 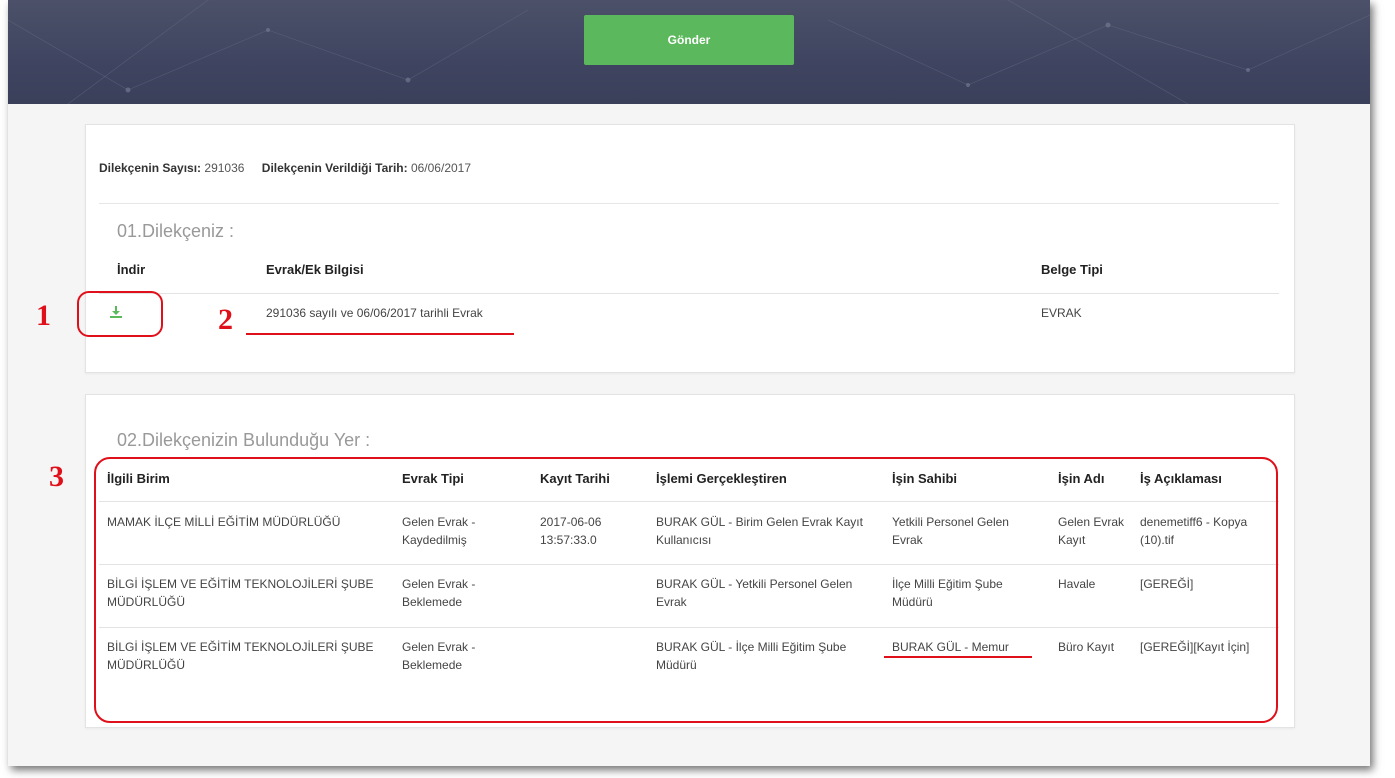 I want to click on col-header-doc-type: Belge Tipi, so click(x=1072, y=269).